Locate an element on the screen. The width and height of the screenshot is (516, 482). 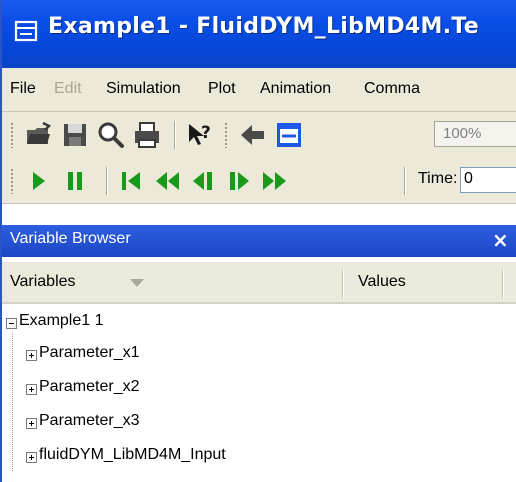
context-help-icon: ? is located at coordinates (199, 135).